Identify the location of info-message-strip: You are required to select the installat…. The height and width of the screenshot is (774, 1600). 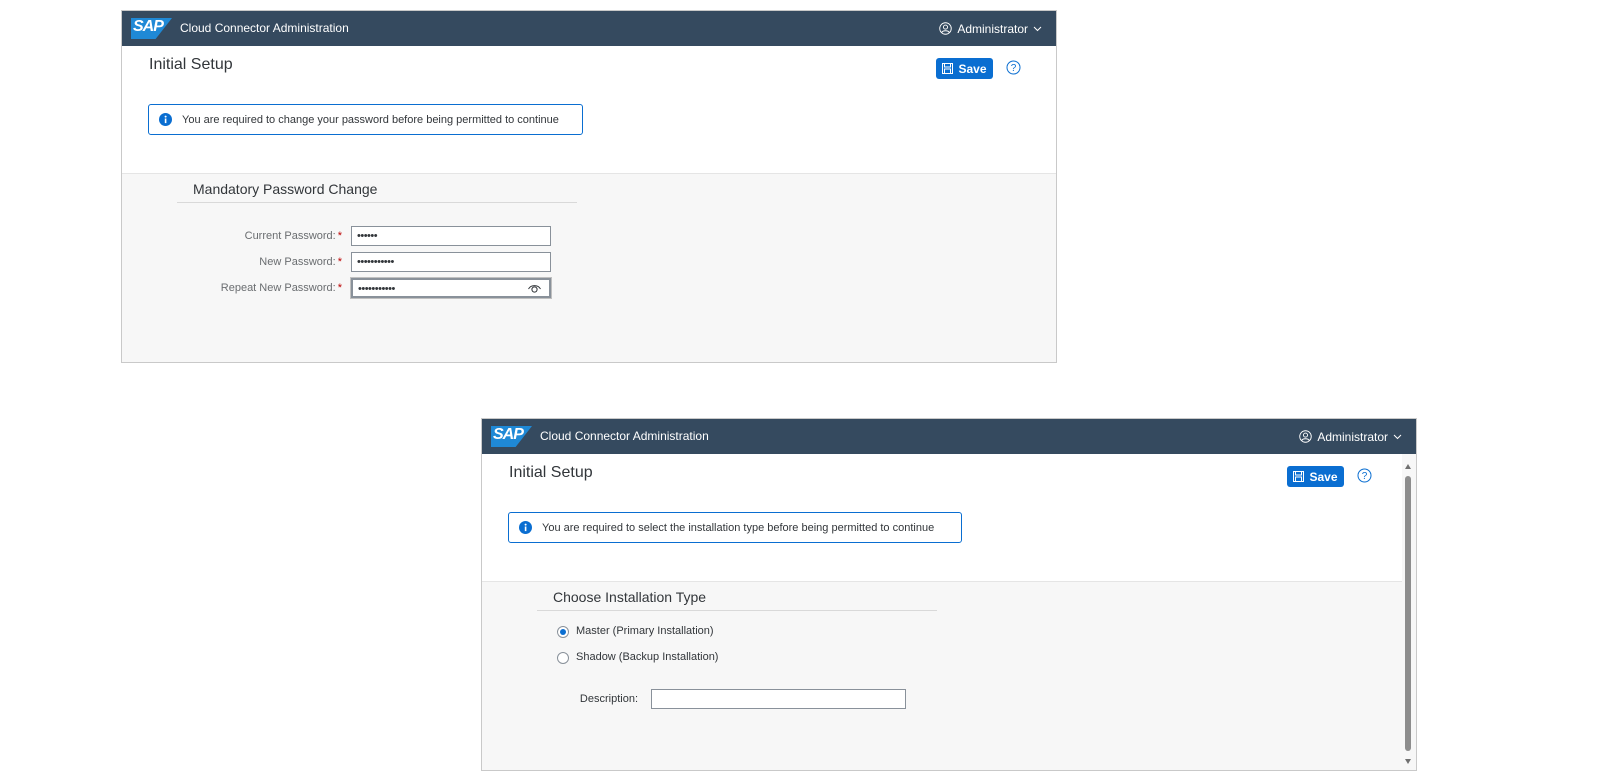
(735, 527).